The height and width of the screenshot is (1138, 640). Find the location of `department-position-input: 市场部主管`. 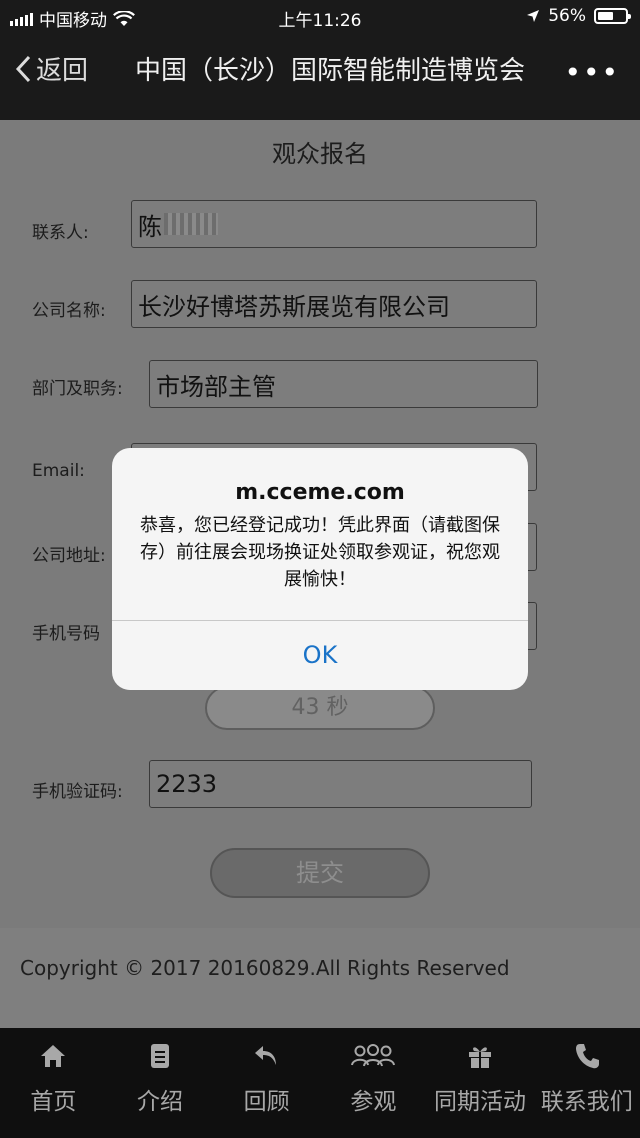

department-position-input: 市场部主管 is located at coordinates (343, 384).